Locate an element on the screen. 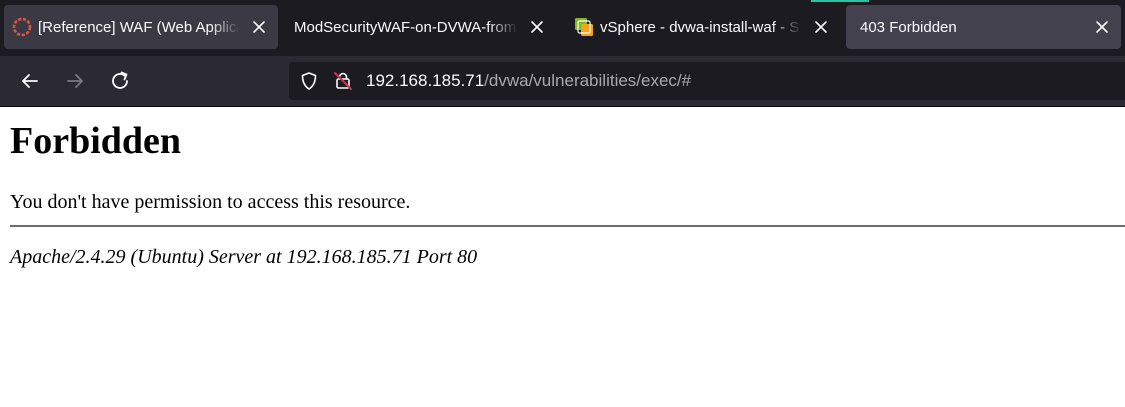 This screenshot has height=407, width=1125. reload-icon is located at coordinates (120, 81).